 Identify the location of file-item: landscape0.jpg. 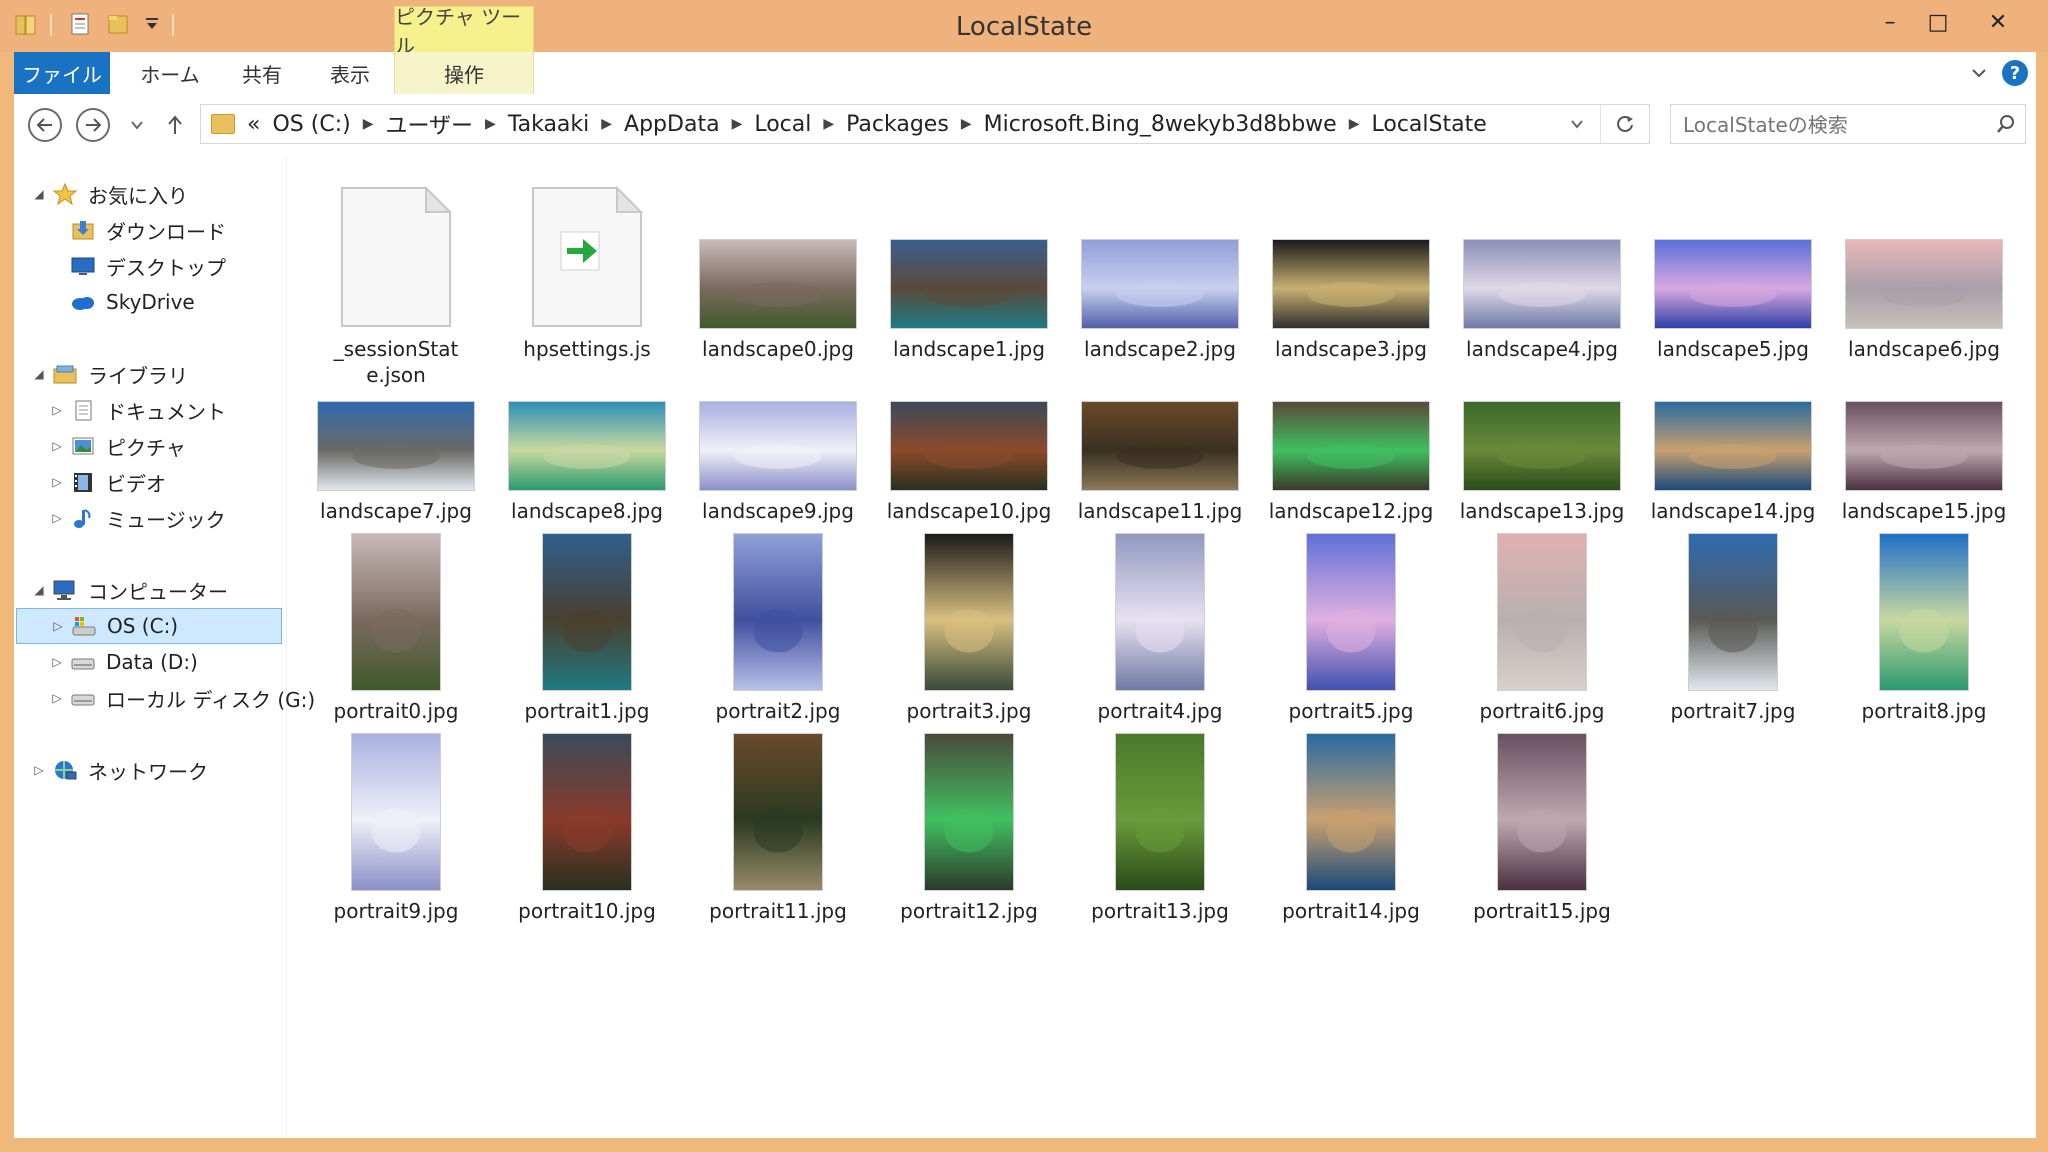
(778, 271).